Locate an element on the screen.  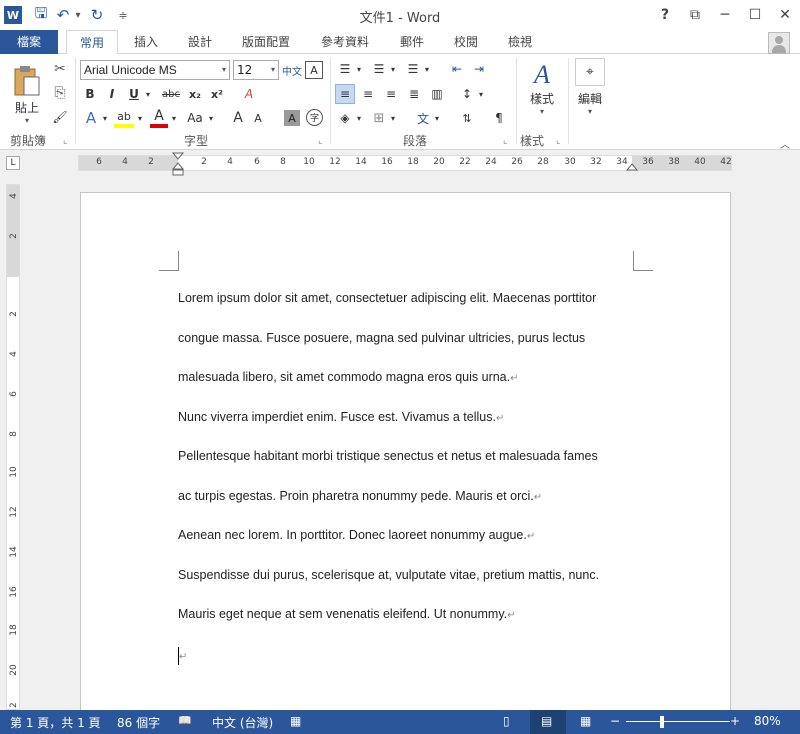
first-line-indent-marker is located at coordinates (178, 164).